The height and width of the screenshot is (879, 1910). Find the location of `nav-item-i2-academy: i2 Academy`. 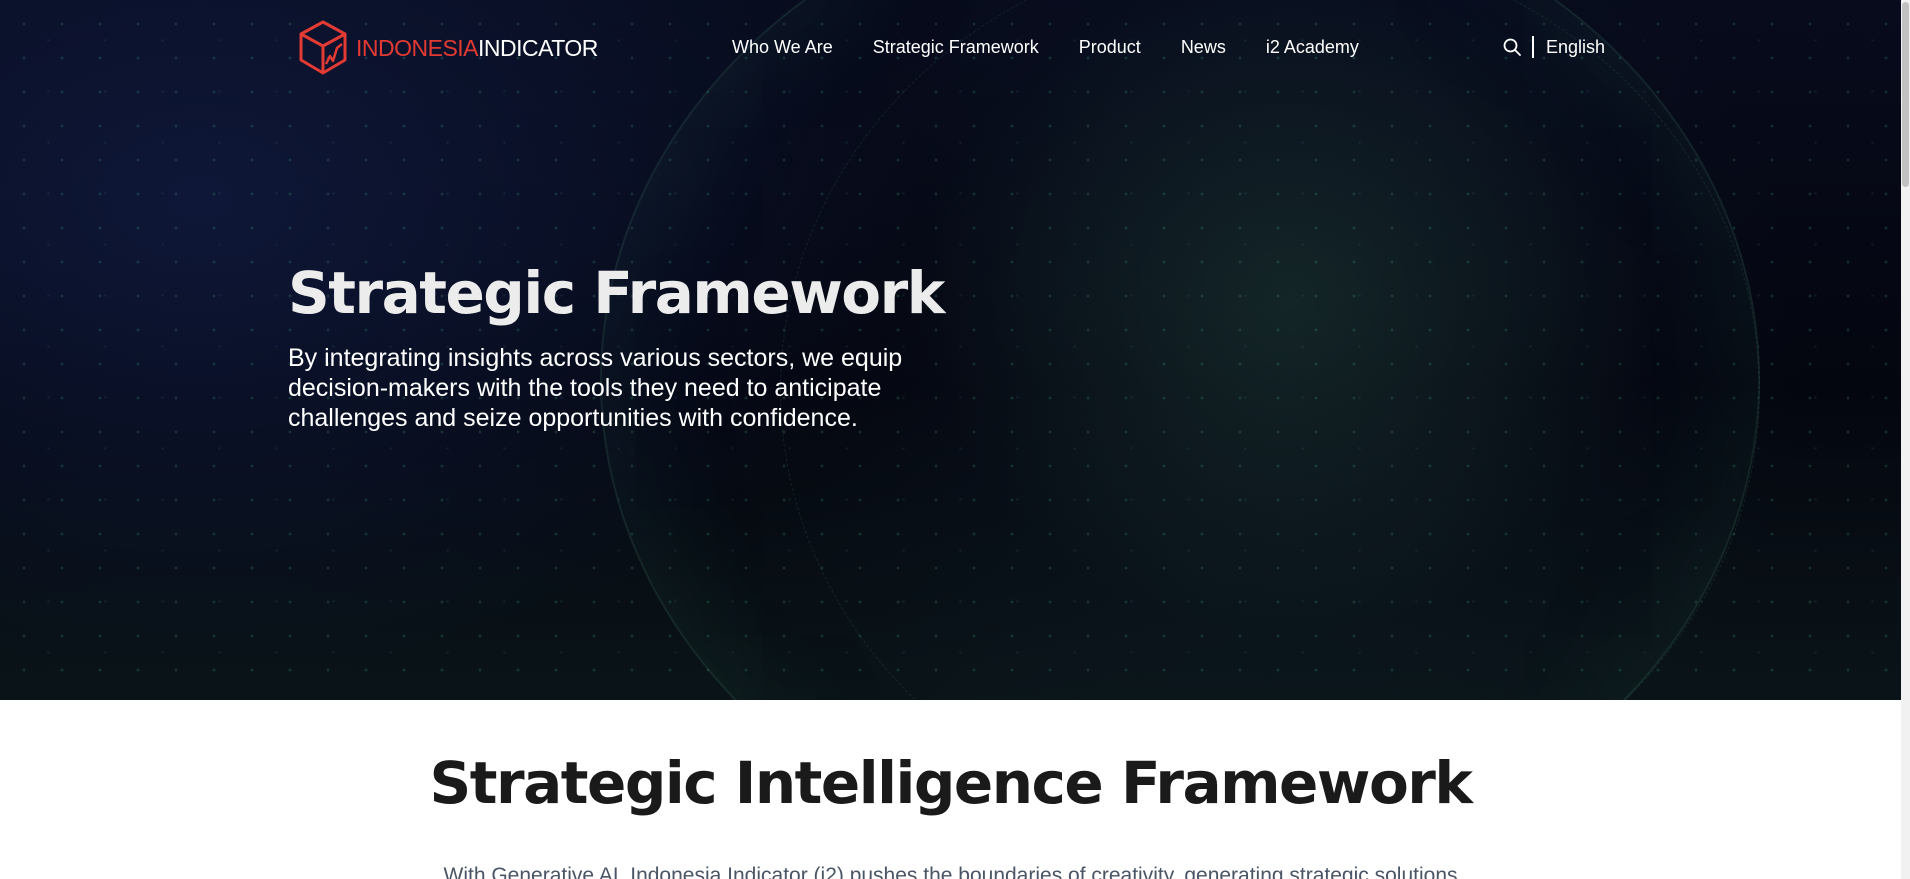

nav-item-i2-academy: i2 Academy is located at coordinates (1312, 47).